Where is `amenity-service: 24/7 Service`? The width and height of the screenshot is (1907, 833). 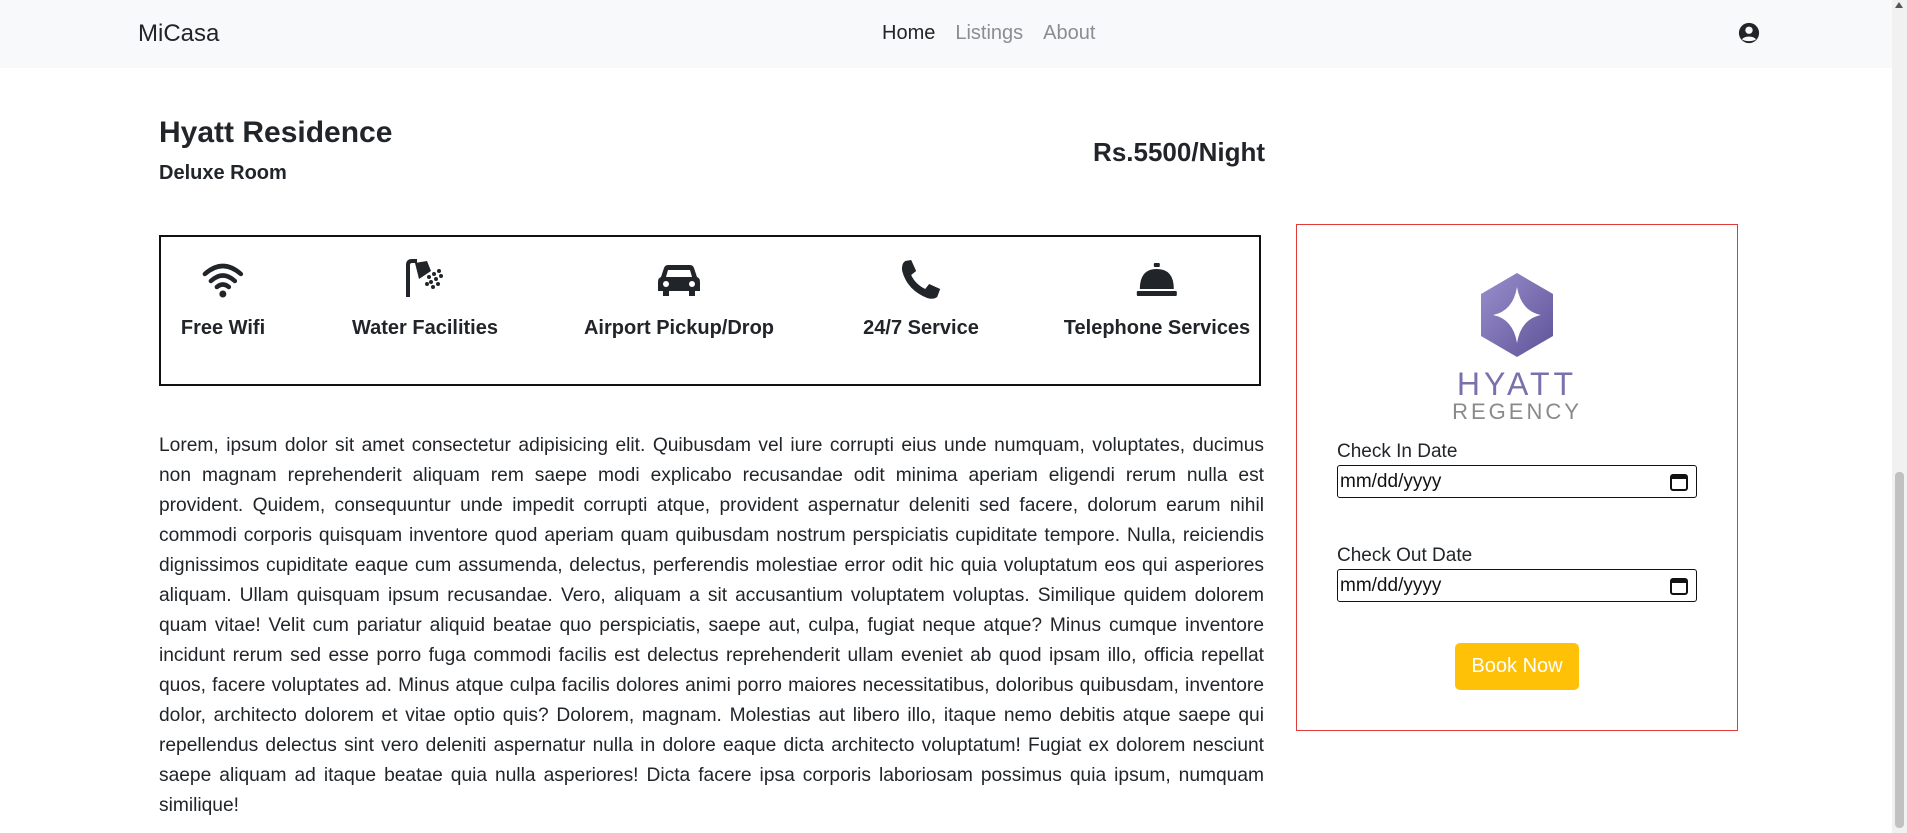
amenity-service: 24/7 Service is located at coordinates (921, 298).